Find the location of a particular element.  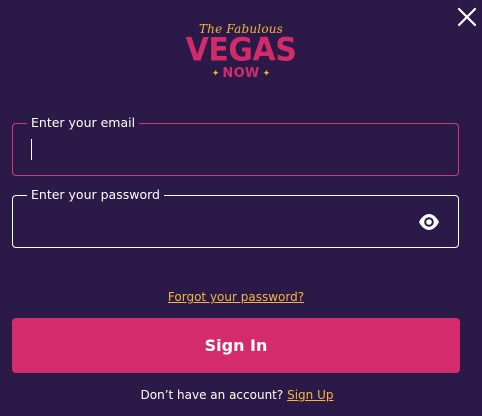

email-field: Enter your email is located at coordinates (235, 145).